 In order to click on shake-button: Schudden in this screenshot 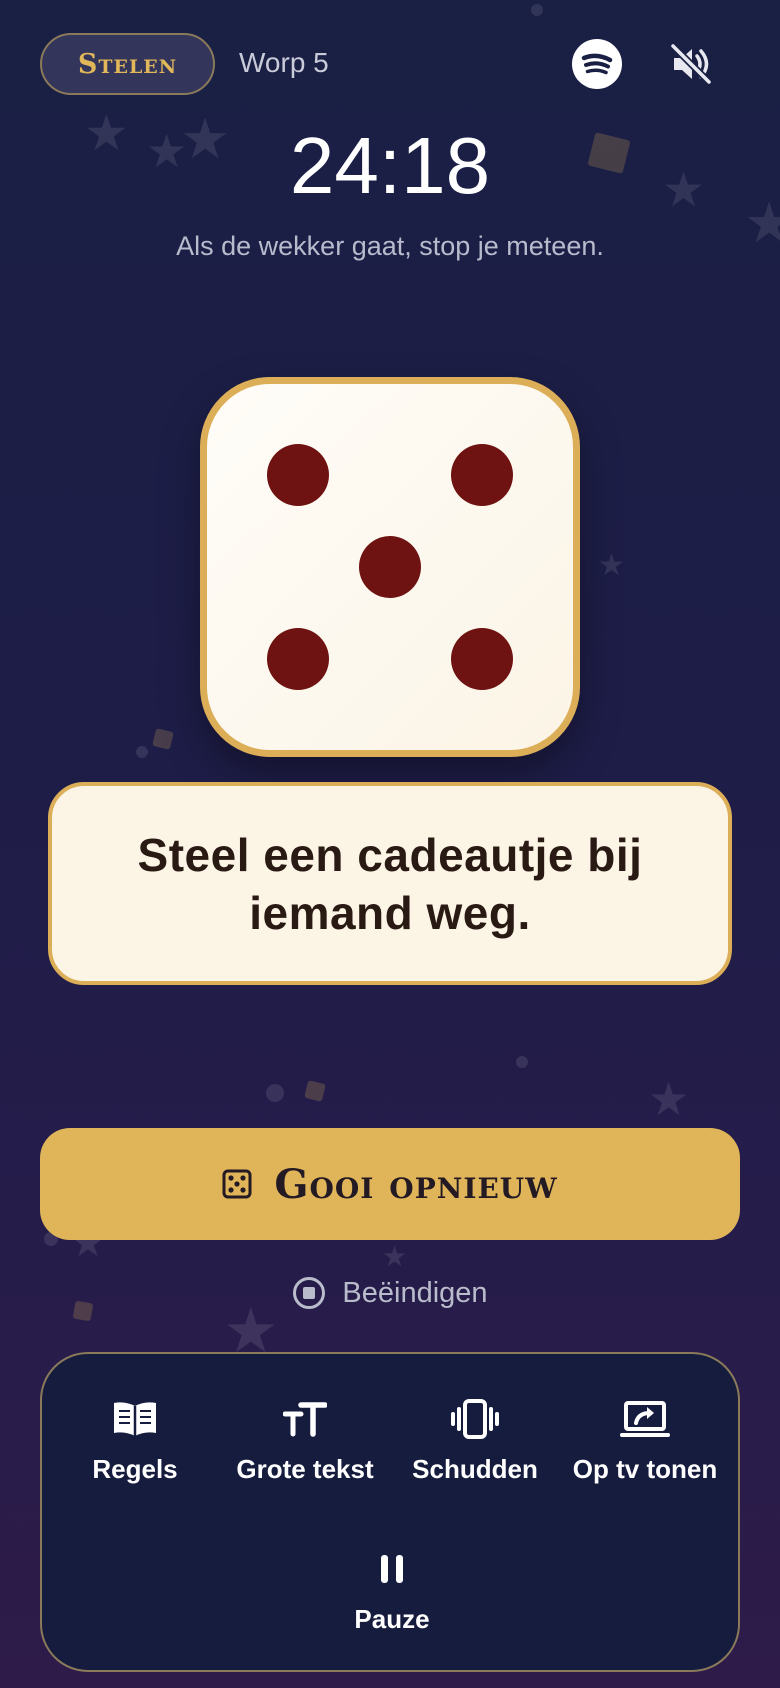, I will do `click(475, 1440)`.